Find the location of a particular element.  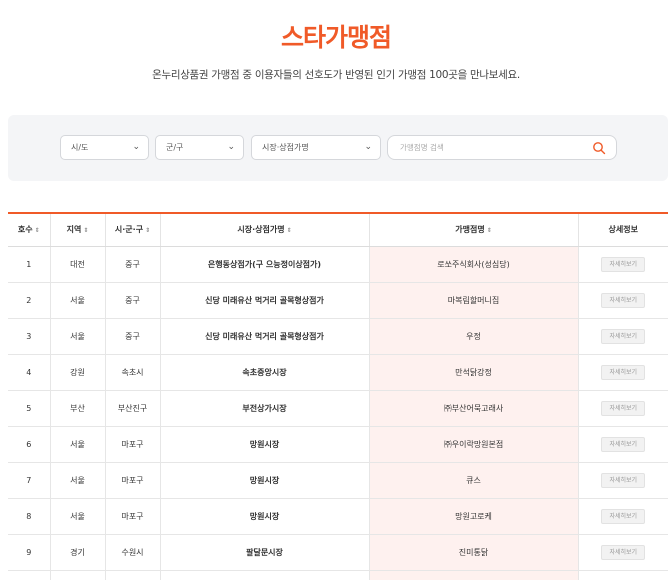

table-row: 8 서울 마포구 망원시장 망원고로케 자세히보기 is located at coordinates (338, 516).